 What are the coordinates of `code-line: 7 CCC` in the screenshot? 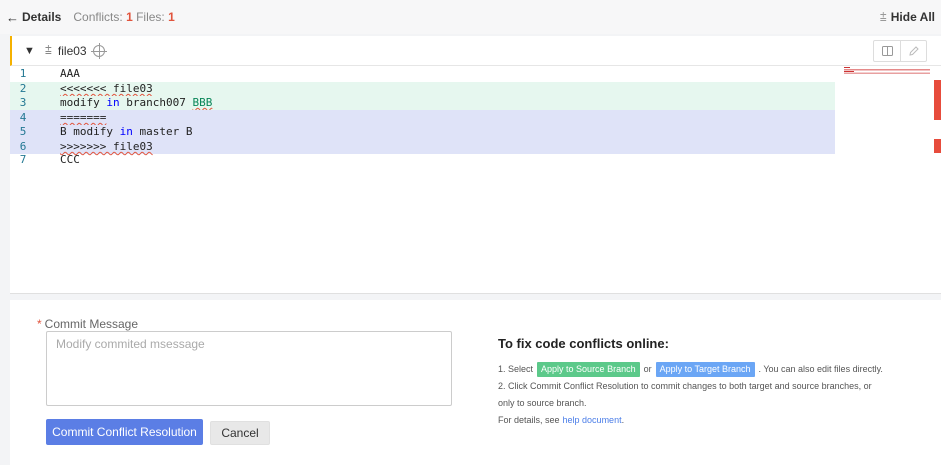 It's located at (422, 160).